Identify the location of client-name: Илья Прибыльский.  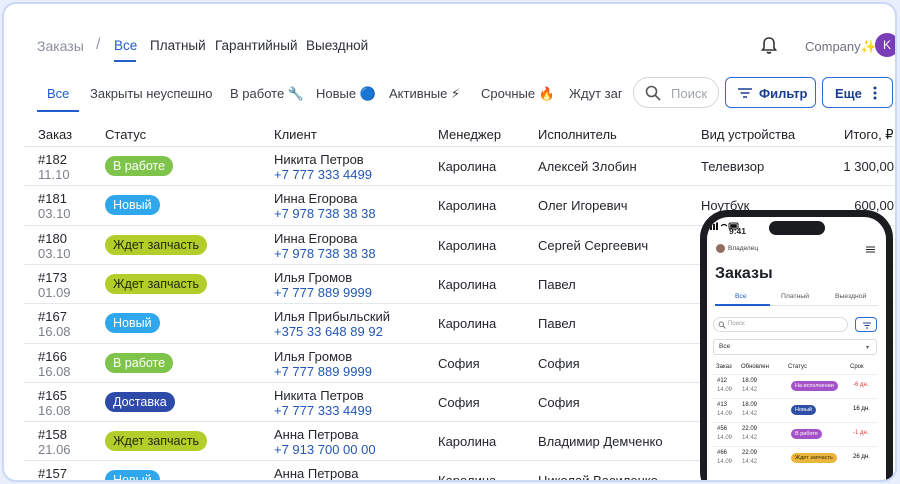
(332, 316).